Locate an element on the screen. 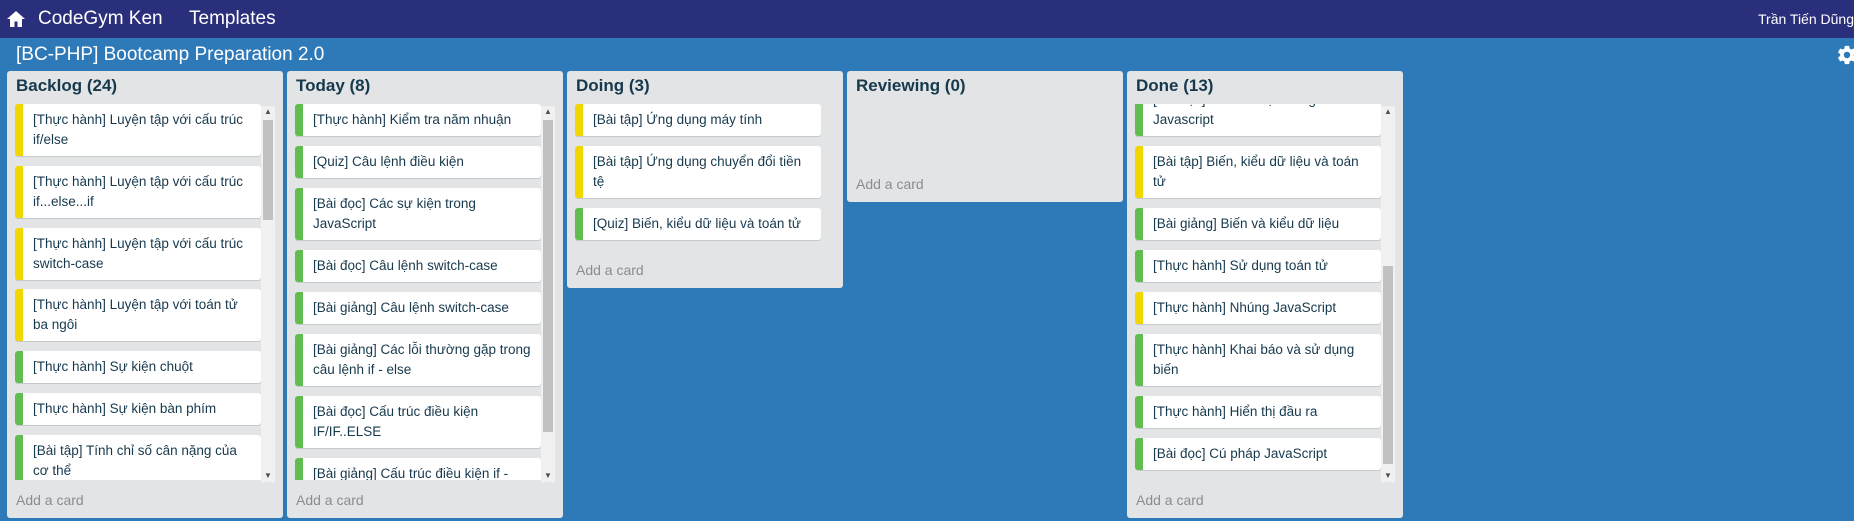 The height and width of the screenshot is (521, 1854). card-text: [Thực hành] Hiển thị đầu ra is located at coordinates (1235, 411).